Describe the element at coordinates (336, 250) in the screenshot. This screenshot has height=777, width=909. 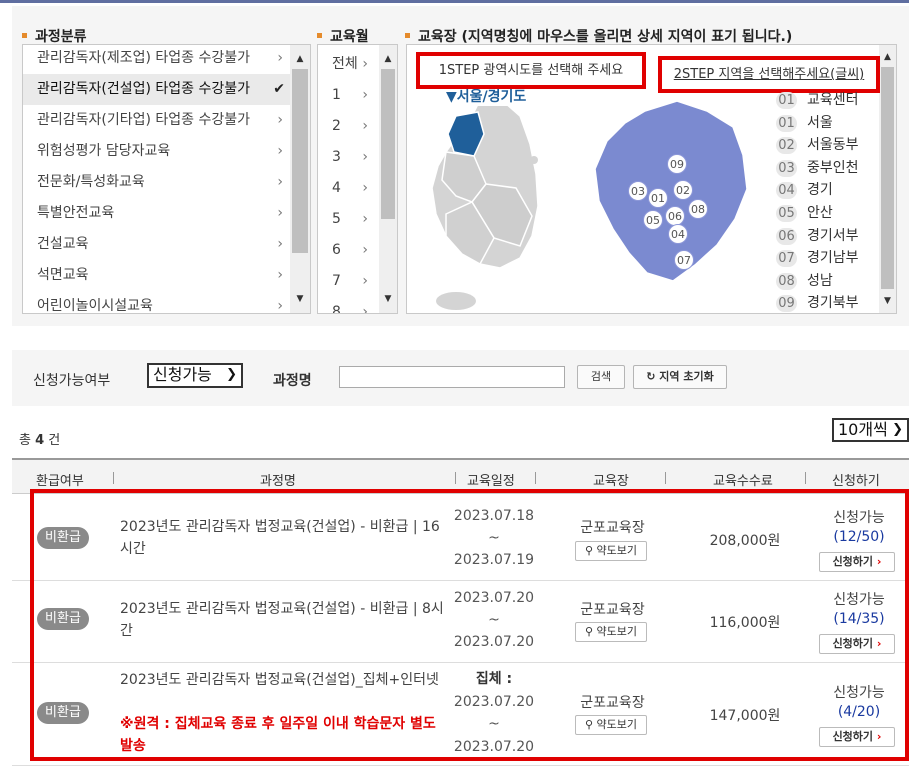
I see `month-label: 6` at that location.